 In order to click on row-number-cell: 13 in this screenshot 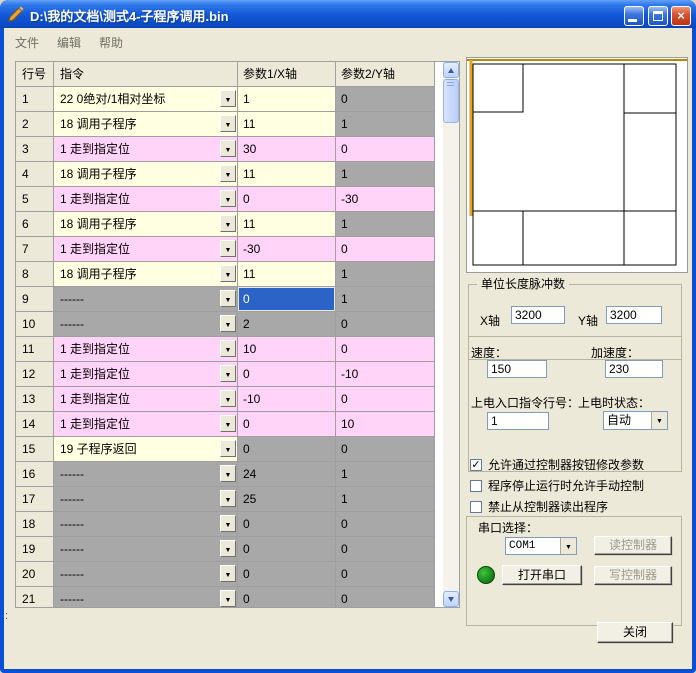, I will do `click(35, 399)`.